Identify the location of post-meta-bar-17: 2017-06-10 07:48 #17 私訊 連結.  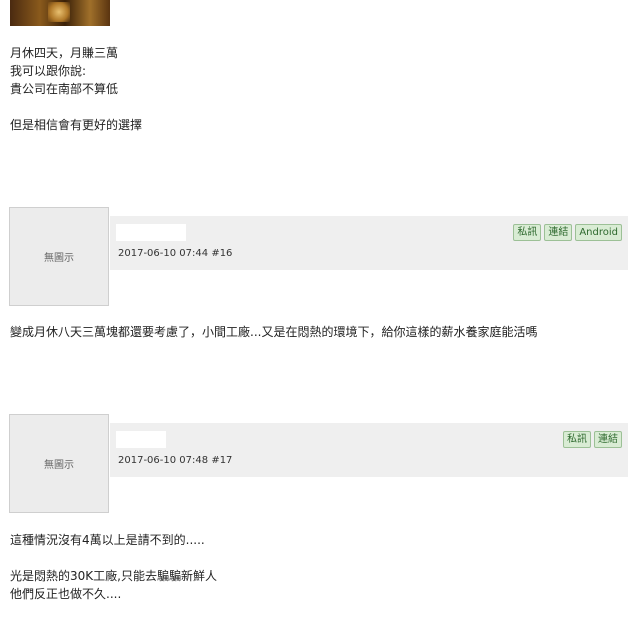
(369, 450).